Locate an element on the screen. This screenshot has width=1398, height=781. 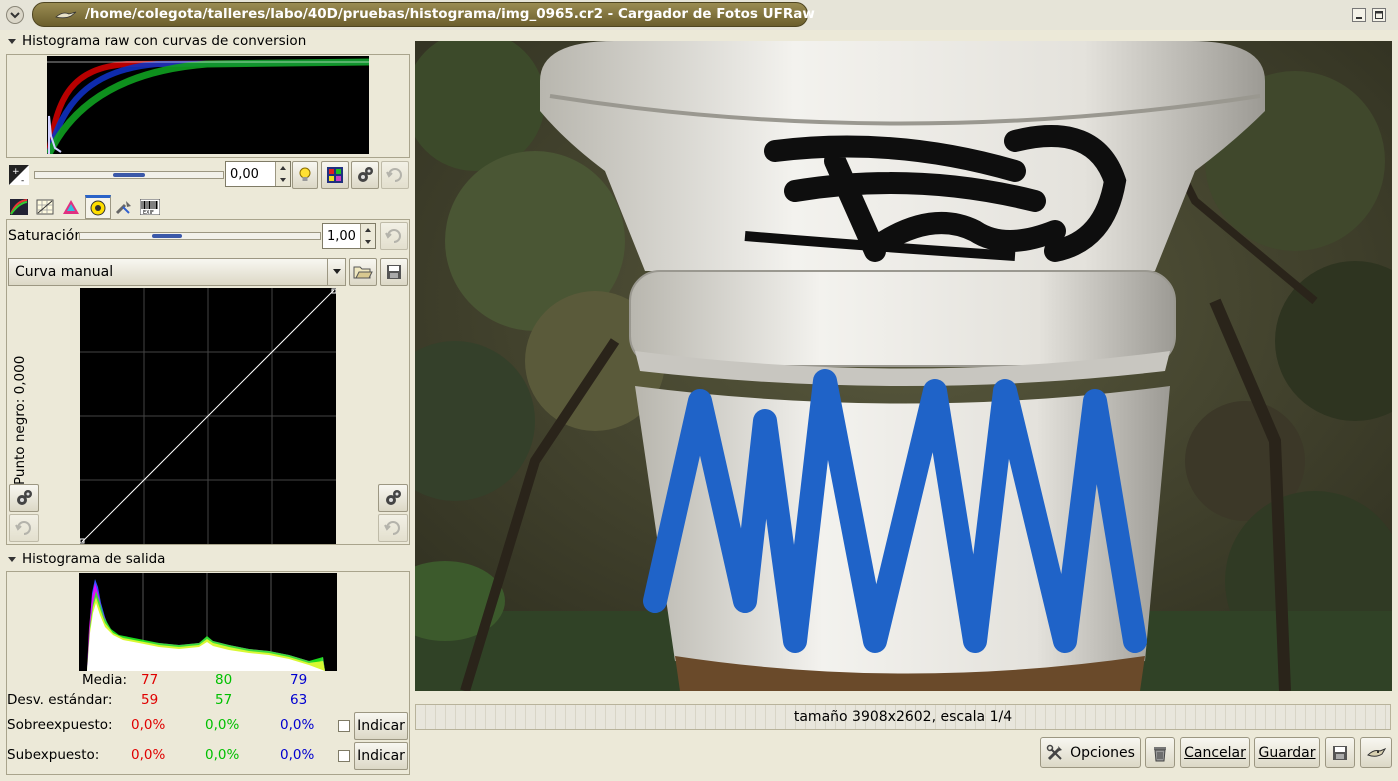
curve-auto-button is located at coordinates (393, 498).